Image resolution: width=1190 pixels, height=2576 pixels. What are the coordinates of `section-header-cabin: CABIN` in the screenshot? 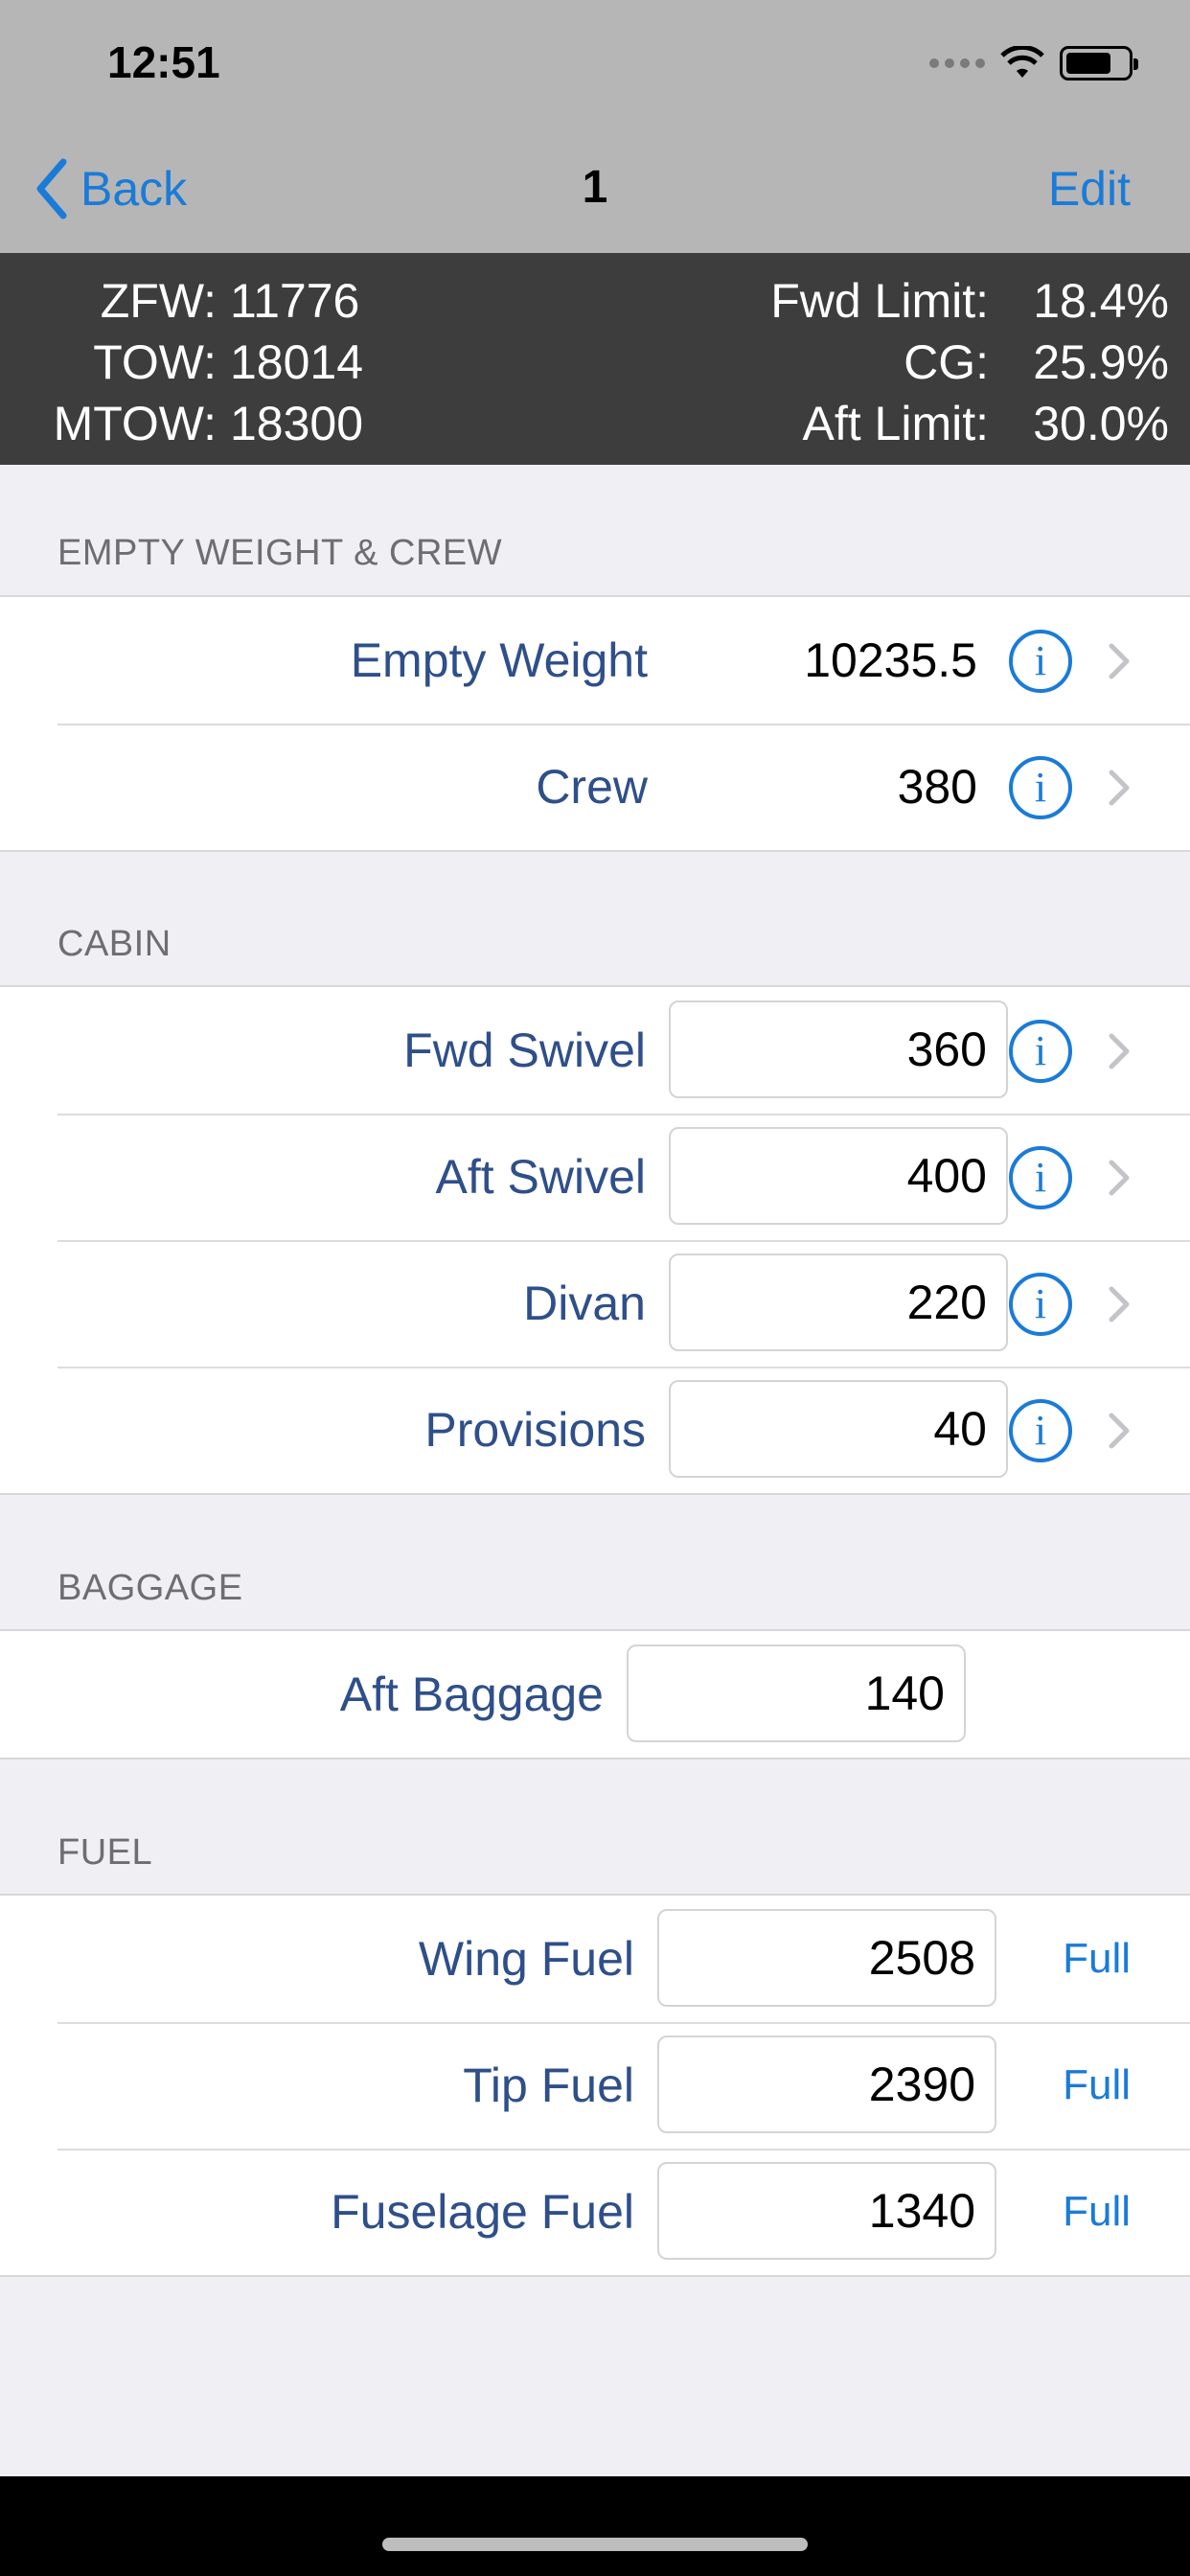 It's located at (115, 944).